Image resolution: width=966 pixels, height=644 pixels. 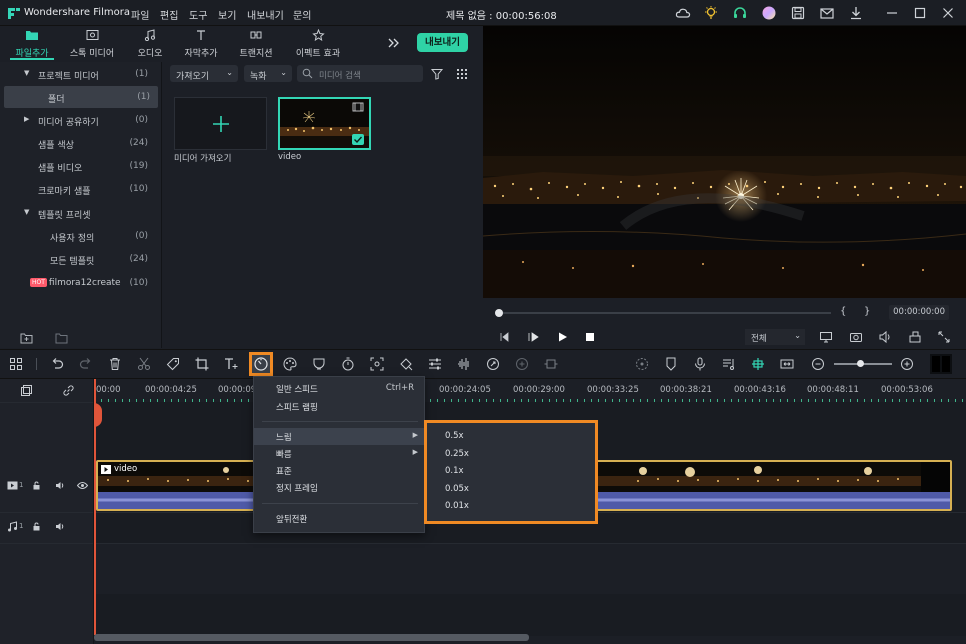 What do you see at coordinates (856, 337) in the screenshot?
I see `snapshot-icon` at bounding box center [856, 337].